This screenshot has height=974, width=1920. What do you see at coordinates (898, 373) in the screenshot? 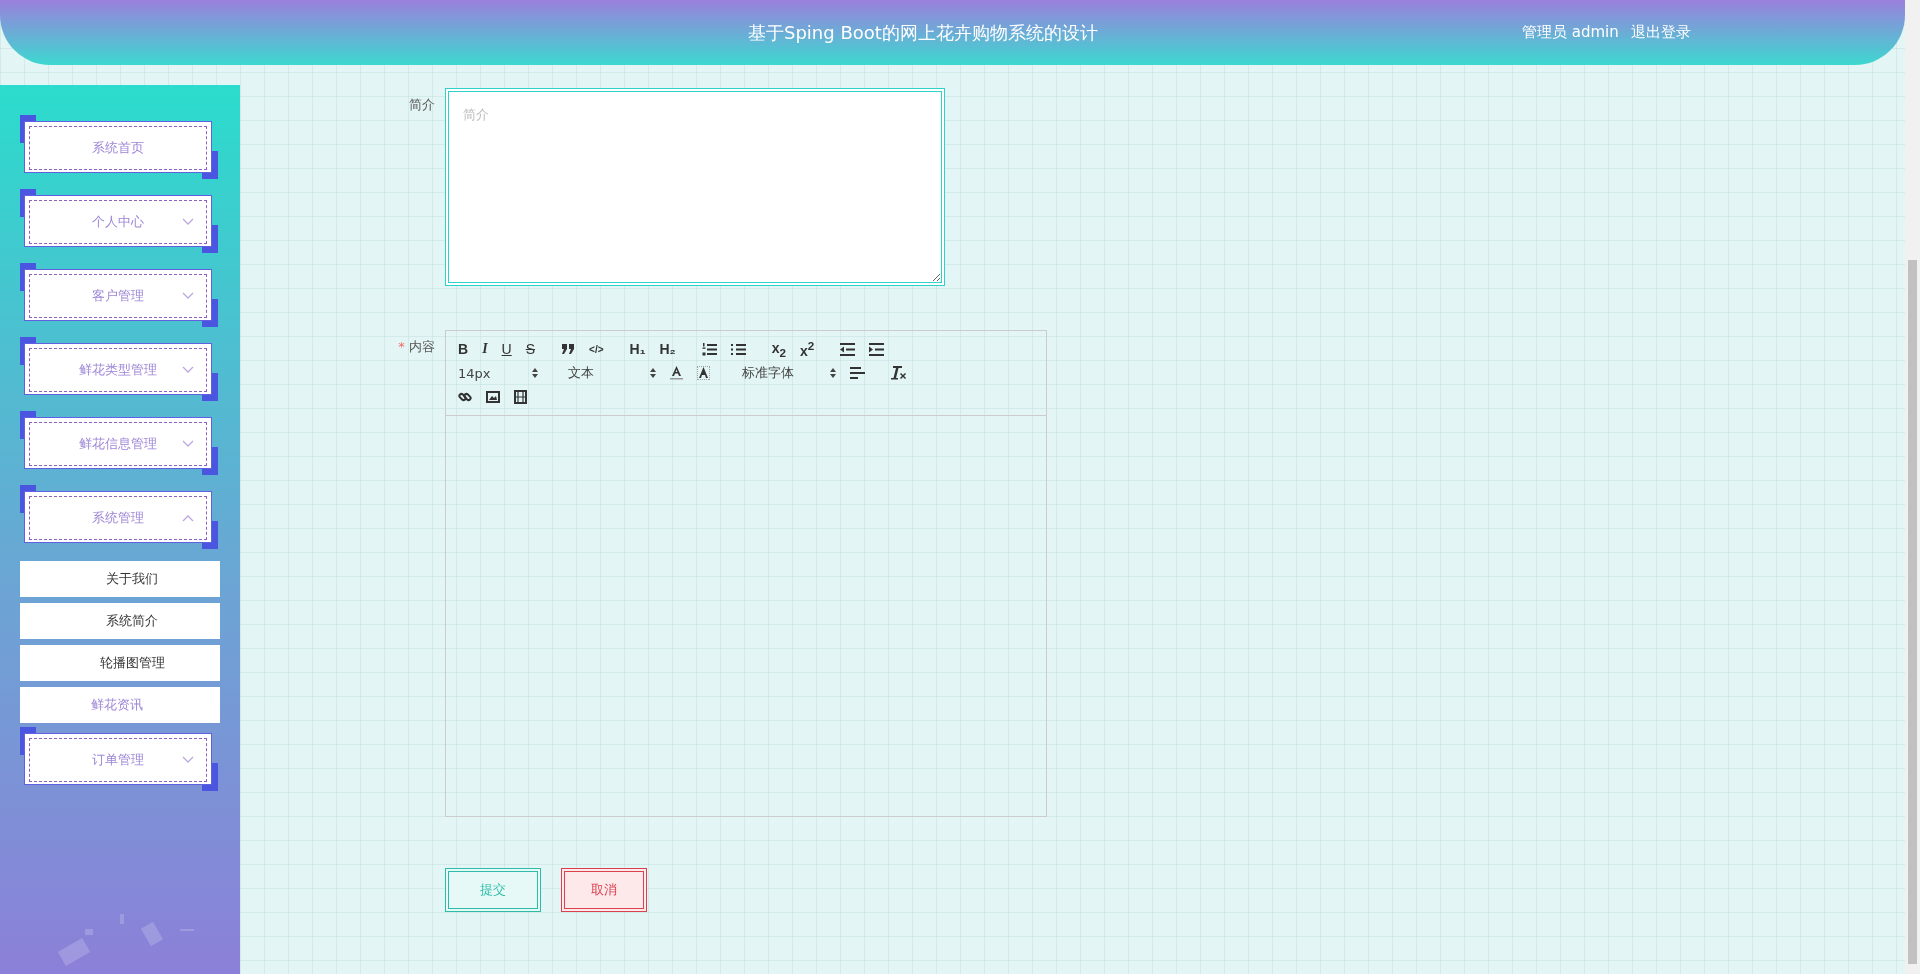
I see `clear-format-icon` at bounding box center [898, 373].